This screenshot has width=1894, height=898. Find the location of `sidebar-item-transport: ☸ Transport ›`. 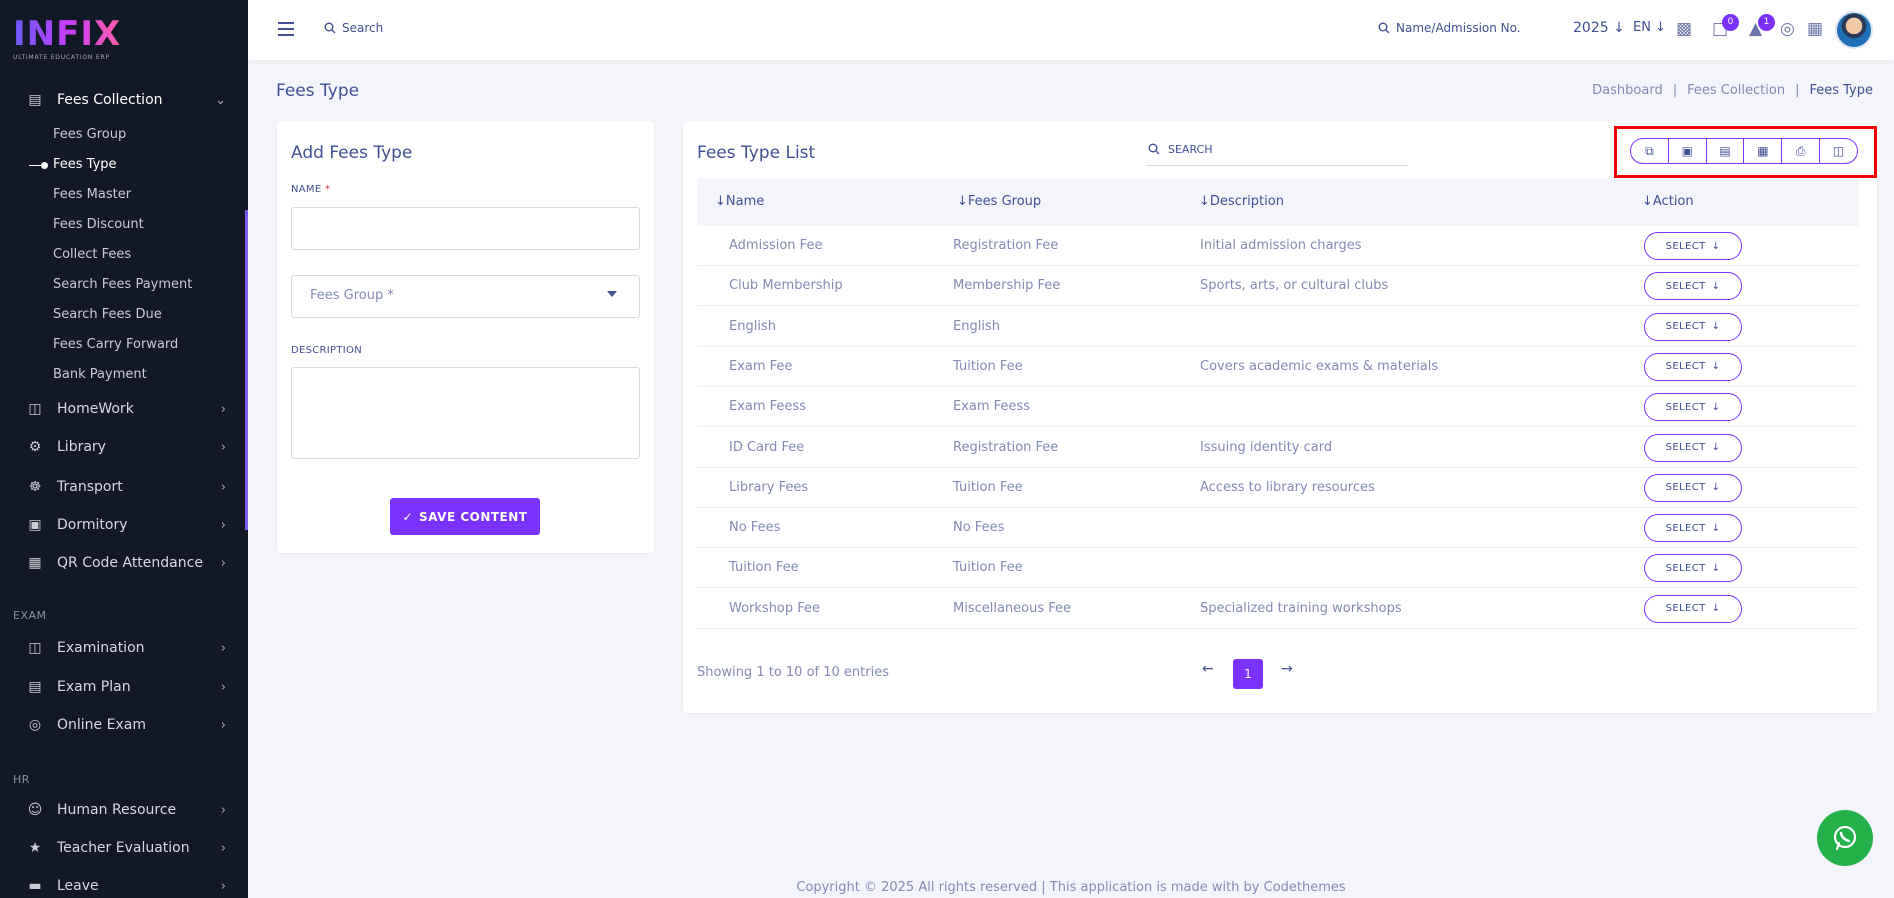

sidebar-item-transport: ☸ Transport › is located at coordinates (124, 487).